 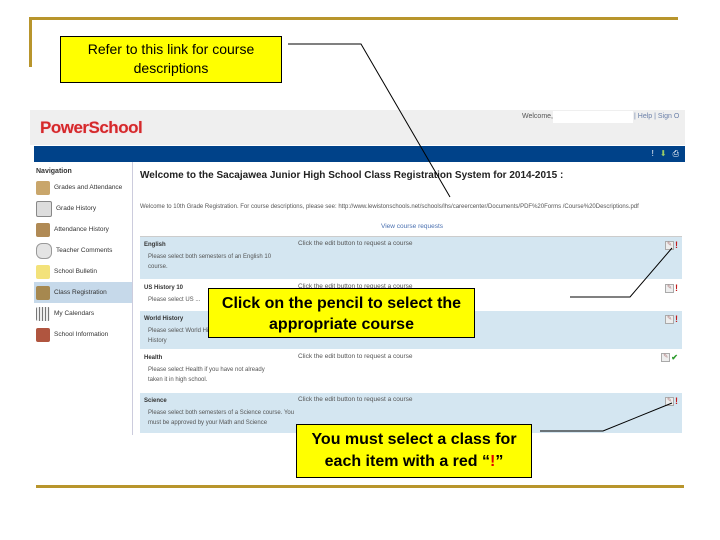 What do you see at coordinates (663, 154) in the screenshot?
I see `download-icon: ⬇` at bounding box center [663, 154].